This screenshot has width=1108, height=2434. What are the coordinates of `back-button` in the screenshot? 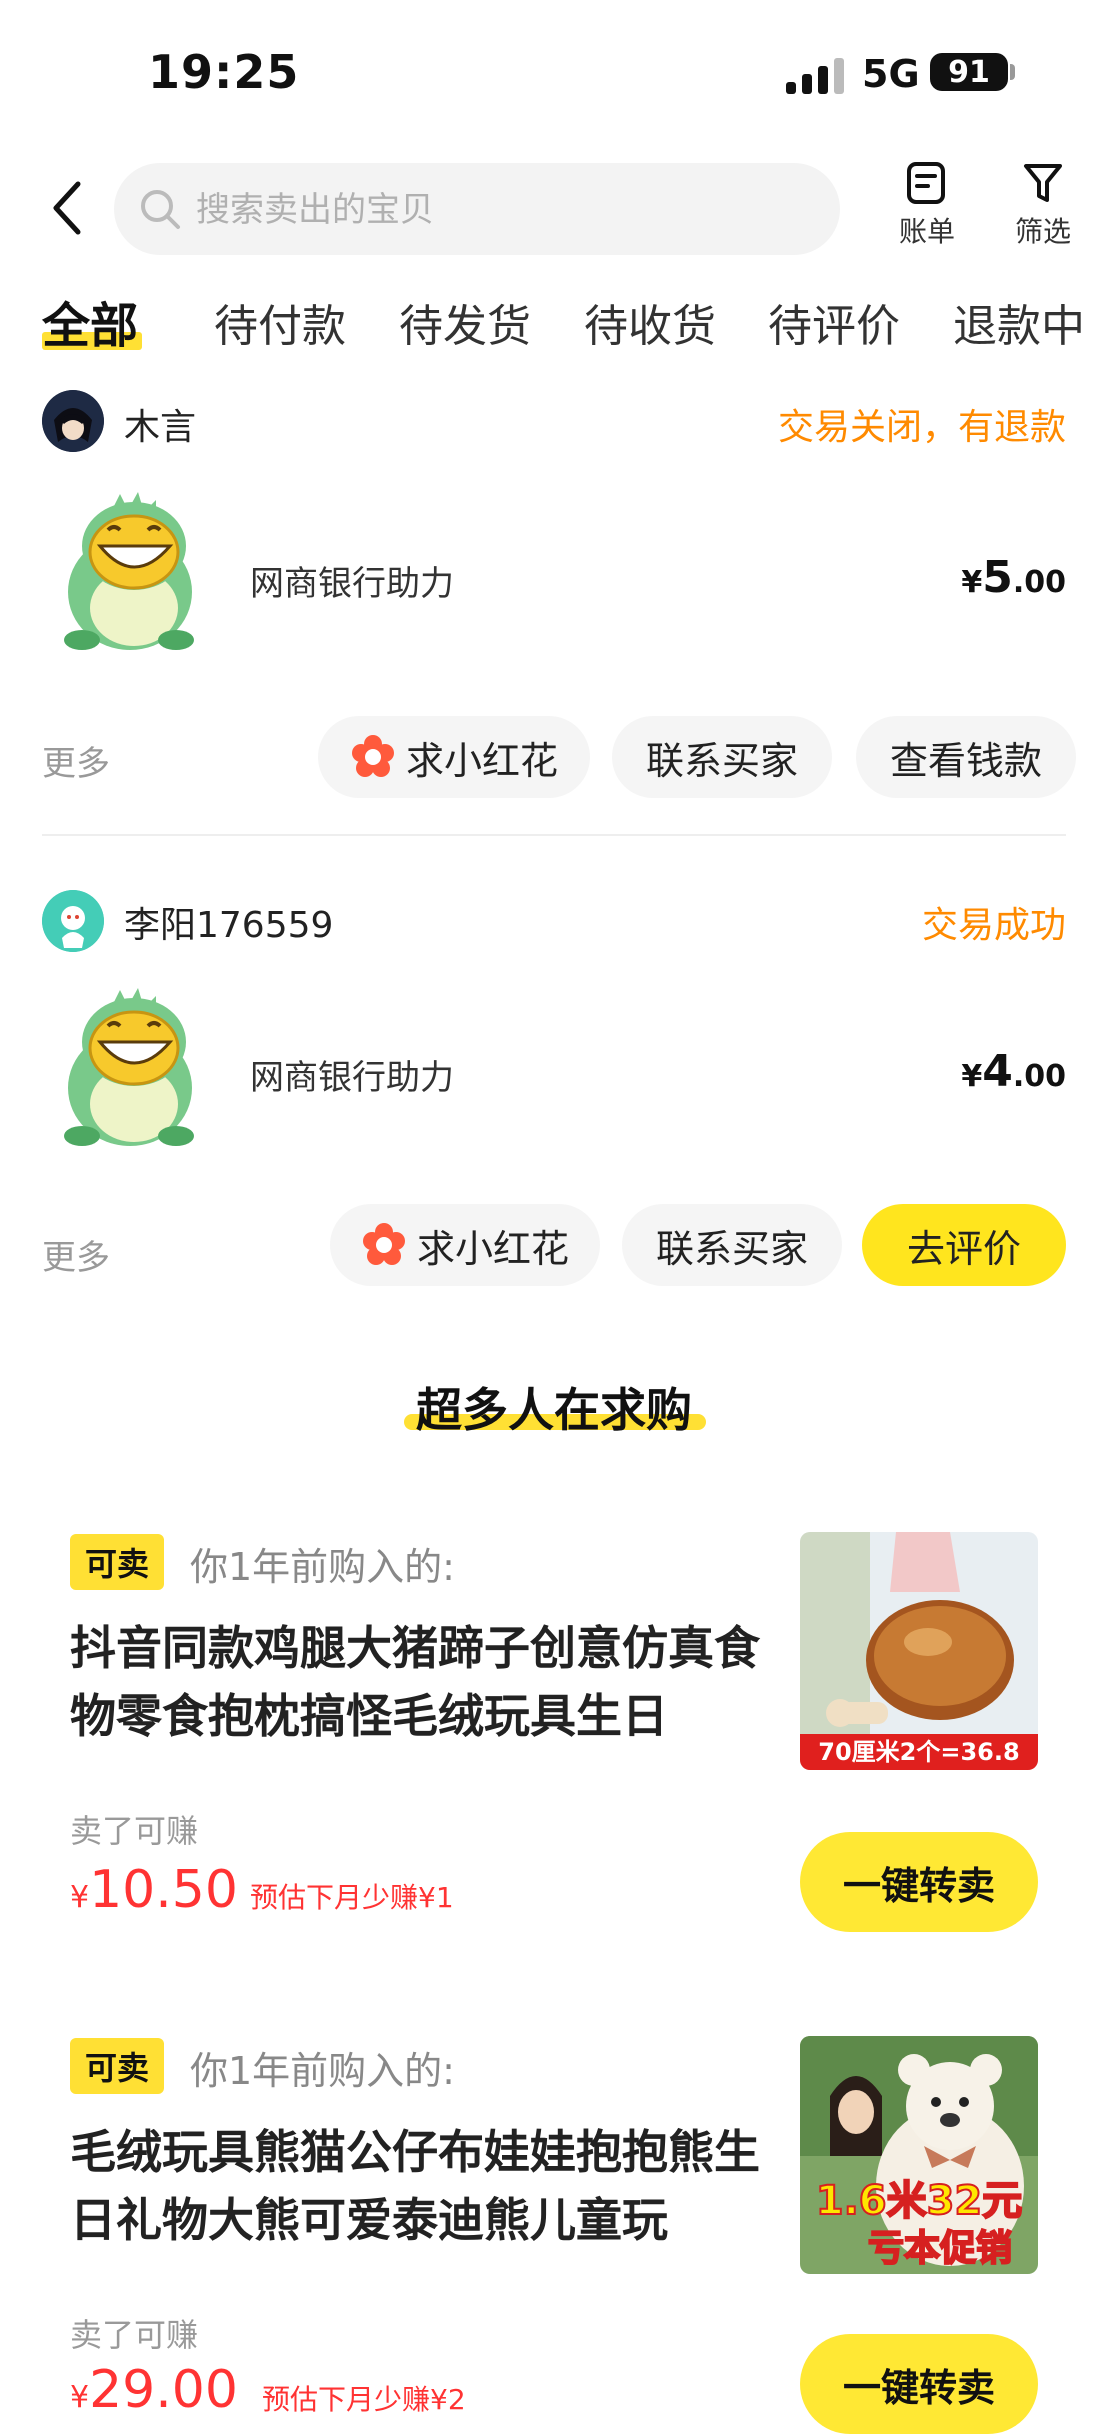 It's located at (72, 208).